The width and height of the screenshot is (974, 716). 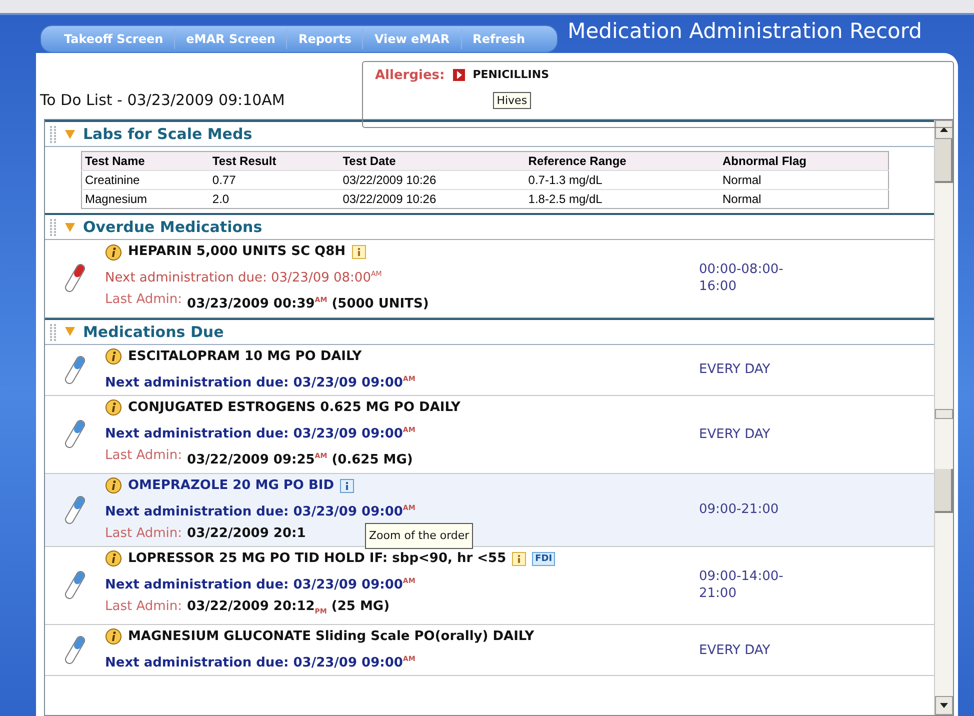 I want to click on section-title: Labs for Scale Meds, so click(x=167, y=134).